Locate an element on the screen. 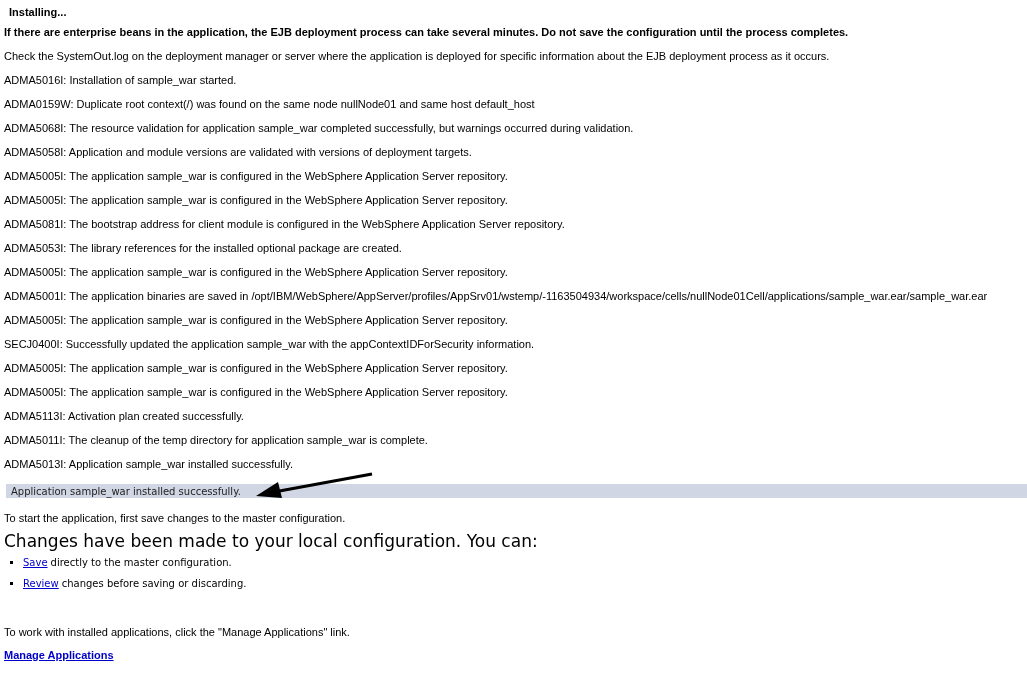 Image resolution: width=1027 pixels, height=683 pixels. log-message: ADMA5013I: Application sample_war installed successfully. is located at coordinates (148, 464).